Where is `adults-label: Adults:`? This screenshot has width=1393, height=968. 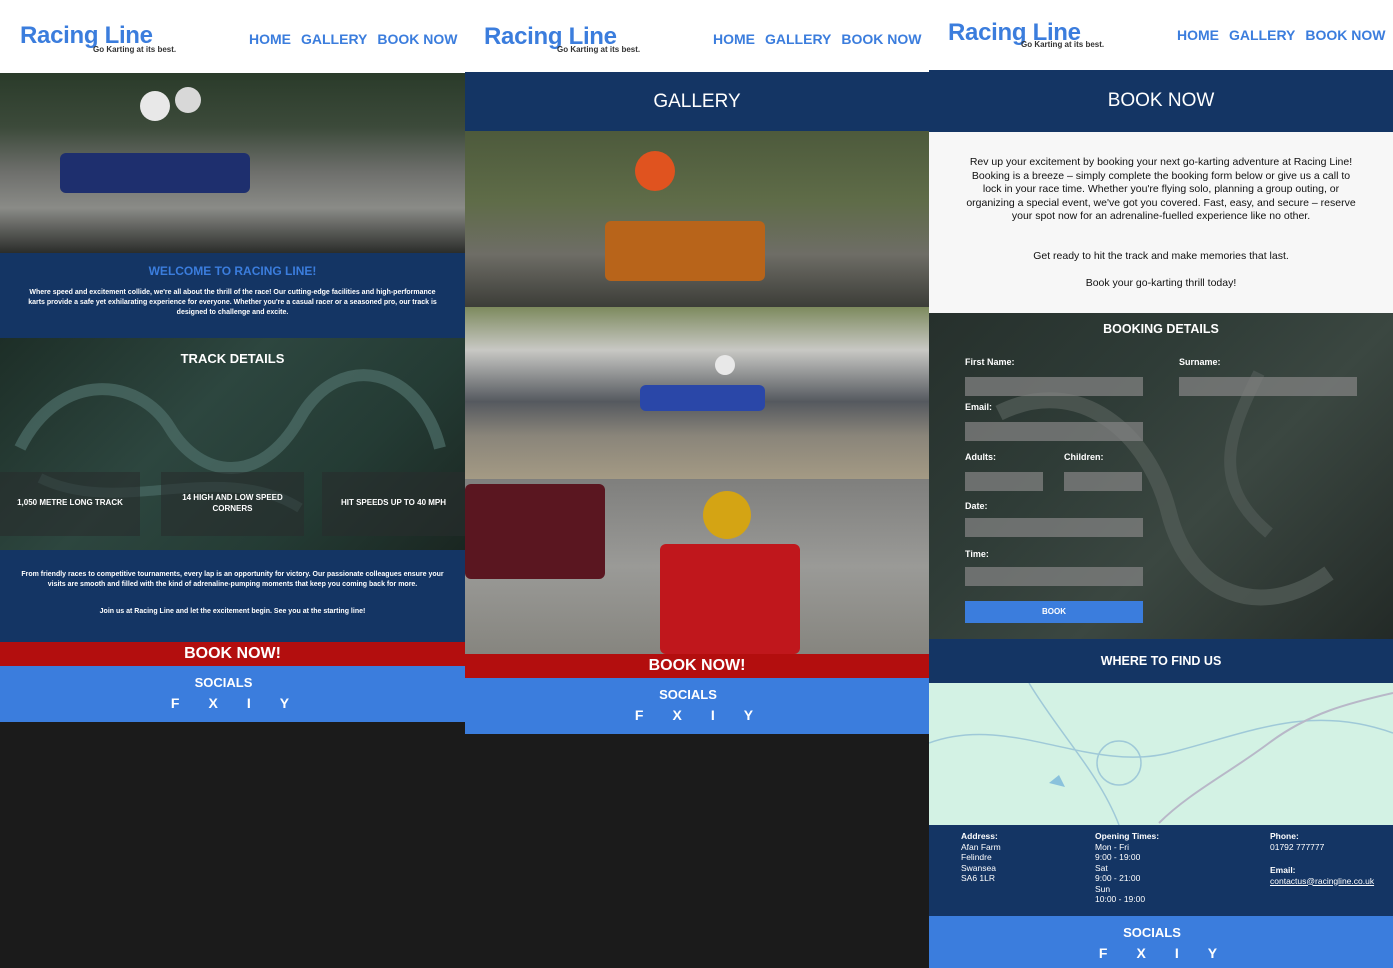
adults-label: Adults: is located at coordinates (980, 457).